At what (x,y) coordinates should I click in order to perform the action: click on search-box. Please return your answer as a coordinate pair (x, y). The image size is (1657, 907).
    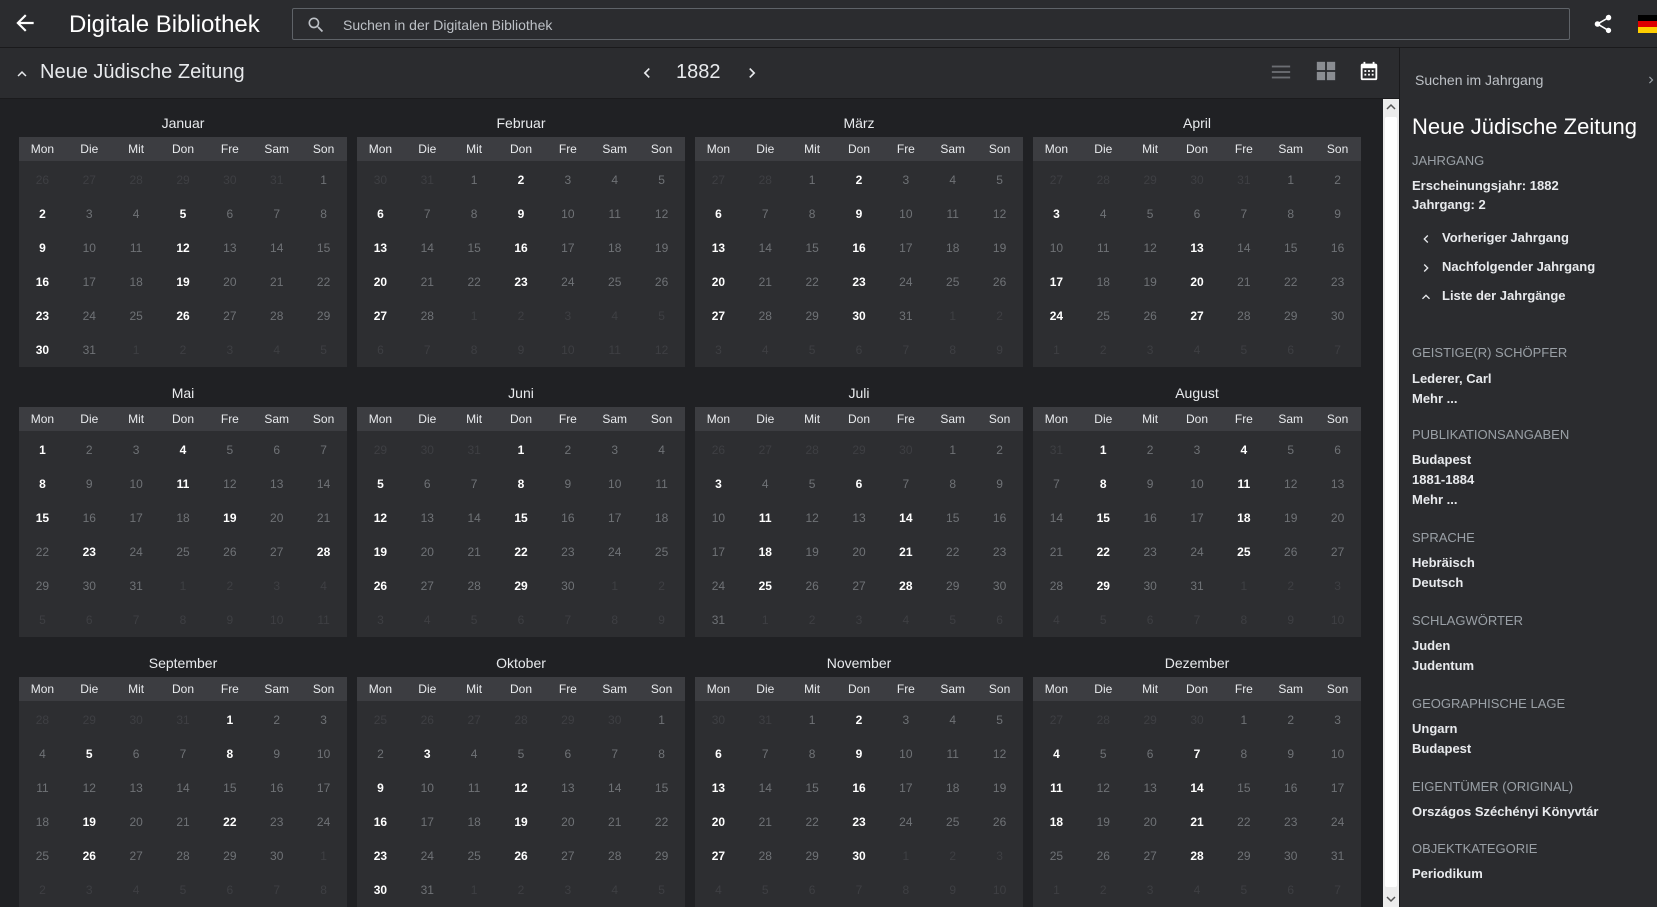
    Looking at the image, I should click on (931, 24).